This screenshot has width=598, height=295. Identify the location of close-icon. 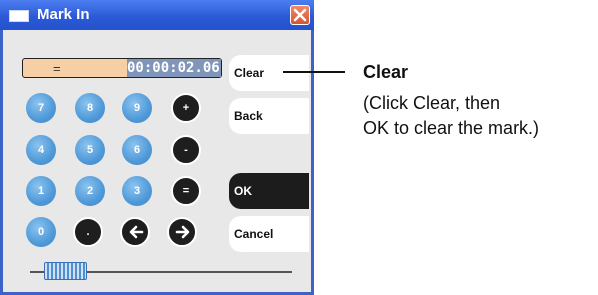
(300, 15).